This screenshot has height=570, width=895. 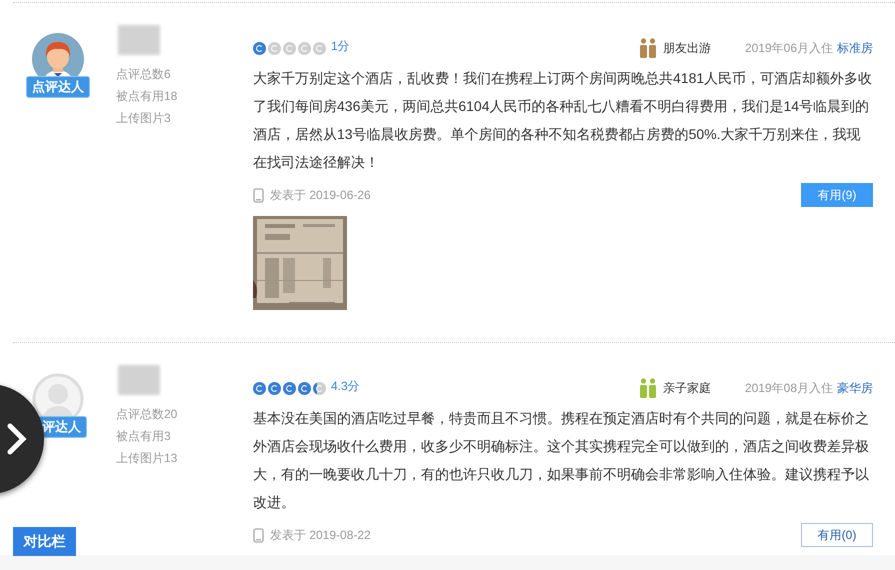 What do you see at coordinates (44, 541) in the screenshot?
I see `compare-button: 对比栏` at bounding box center [44, 541].